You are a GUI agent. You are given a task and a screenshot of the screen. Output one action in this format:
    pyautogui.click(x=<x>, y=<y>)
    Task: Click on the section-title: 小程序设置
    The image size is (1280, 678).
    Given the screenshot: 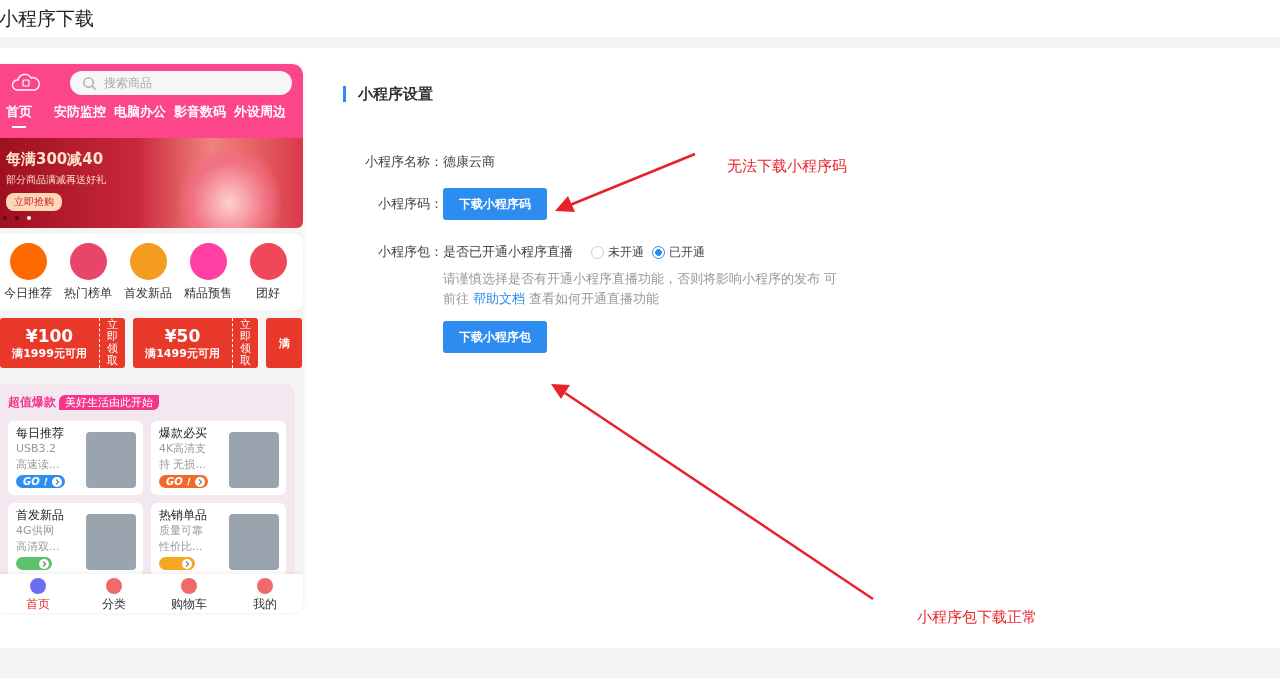 What is the action you would take?
    pyautogui.click(x=593, y=94)
    